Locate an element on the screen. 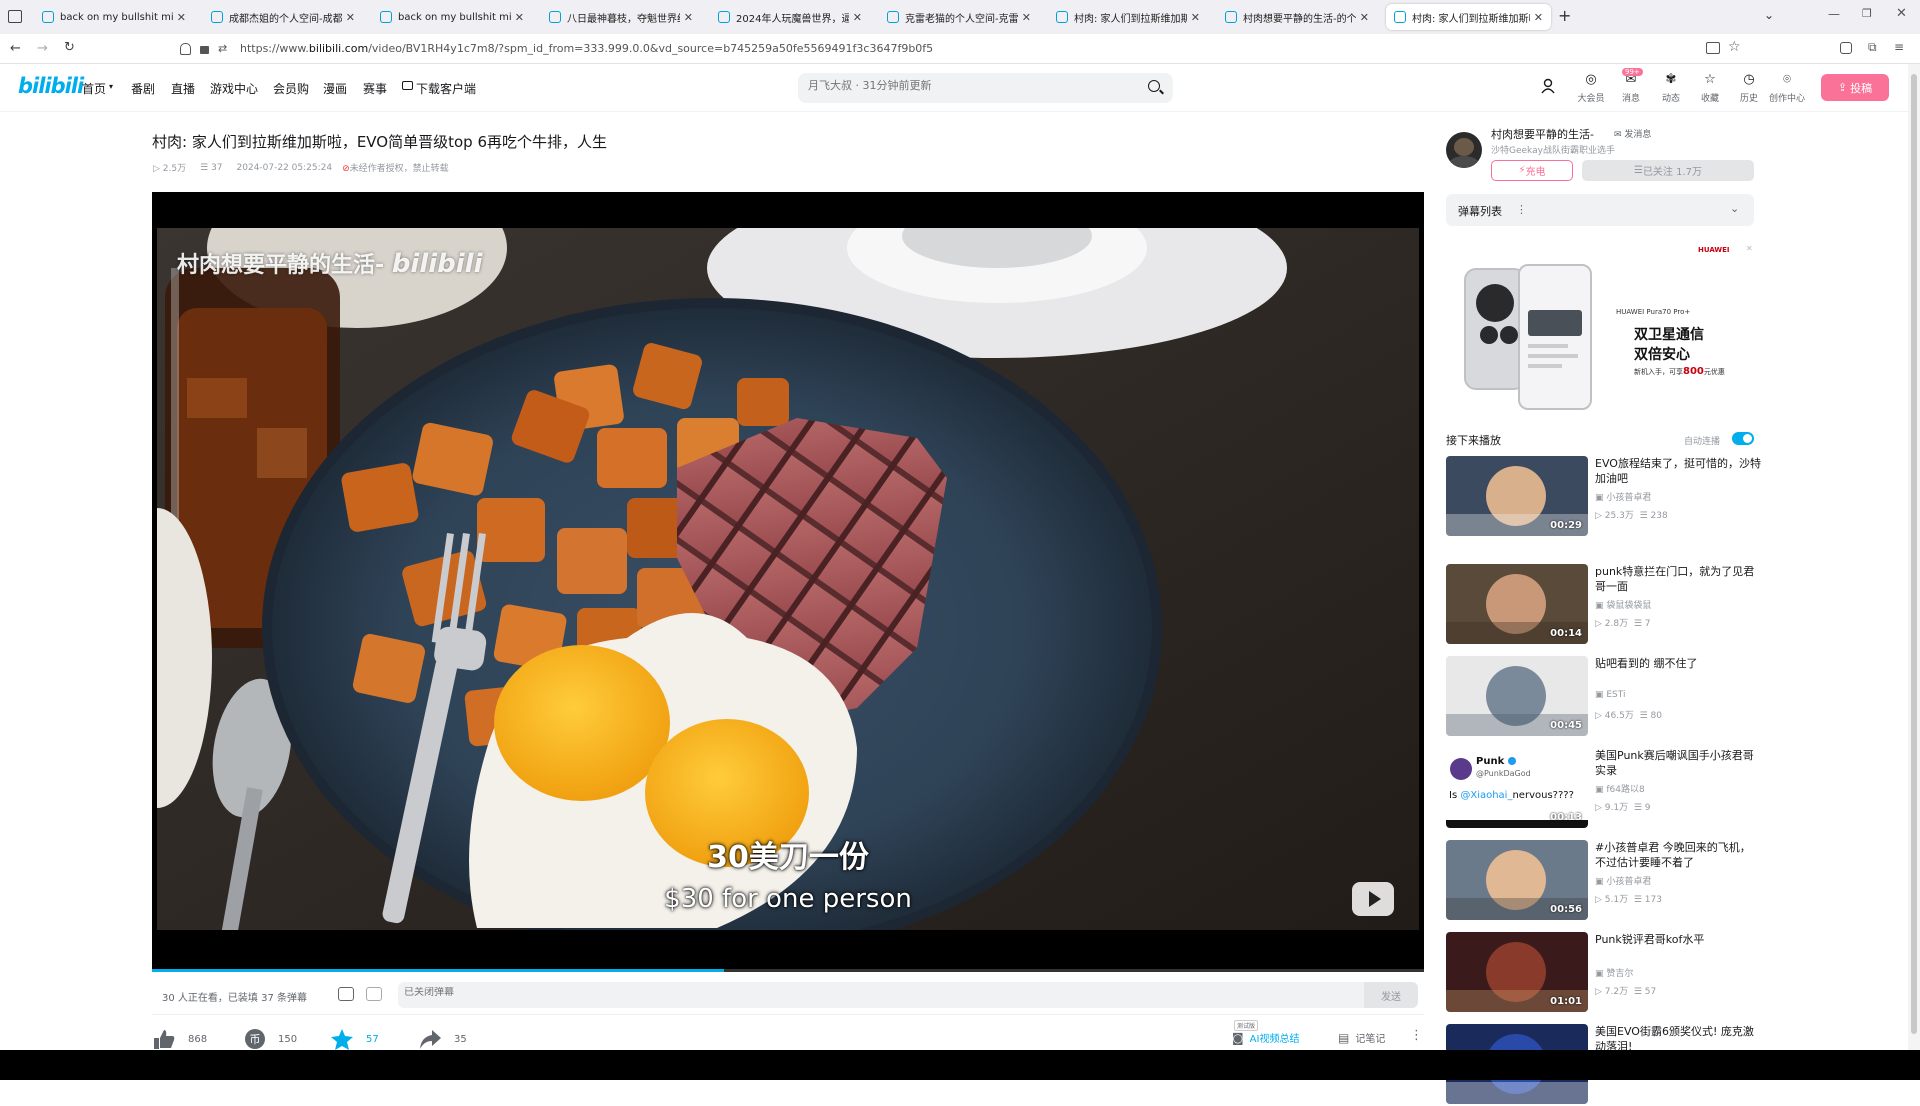  tab-list-chevron-icon: ⌄ is located at coordinates (1769, 15).